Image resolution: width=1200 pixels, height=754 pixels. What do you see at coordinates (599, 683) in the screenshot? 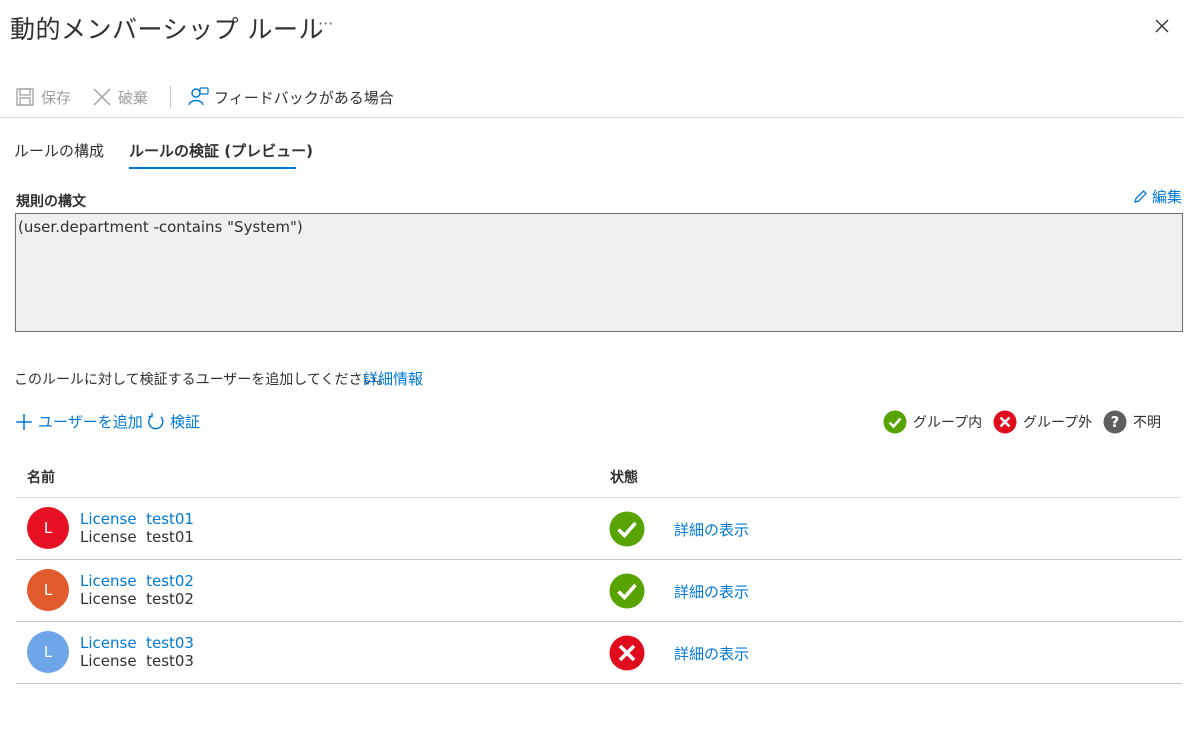
I see `row-divider` at bounding box center [599, 683].